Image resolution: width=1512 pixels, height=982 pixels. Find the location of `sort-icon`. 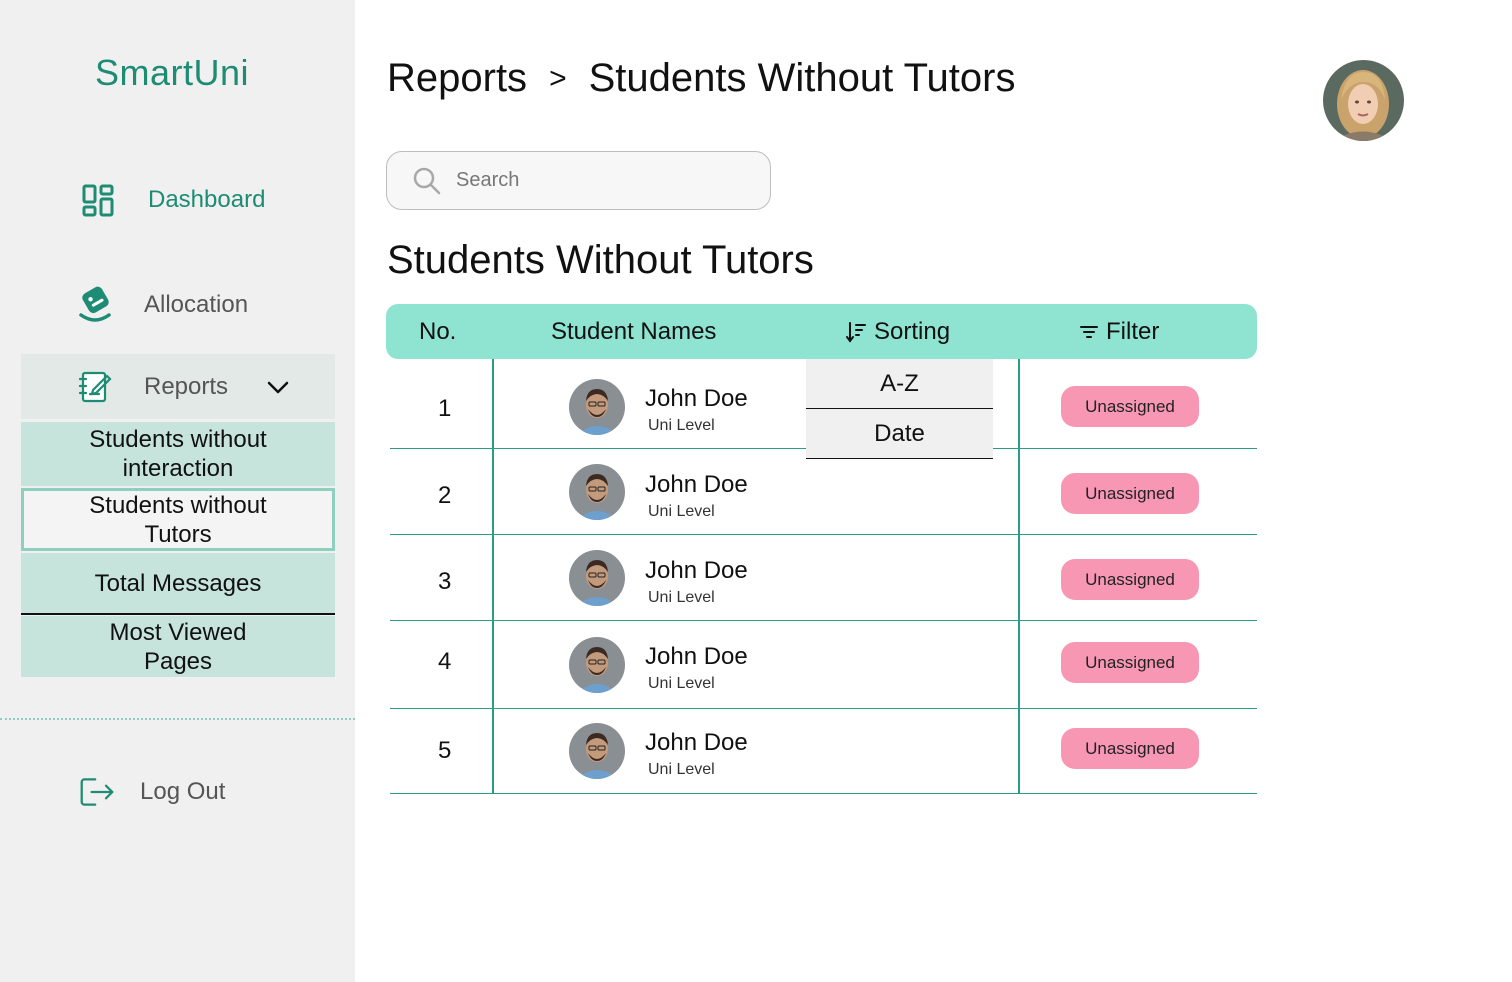

sort-icon is located at coordinates (856, 332).